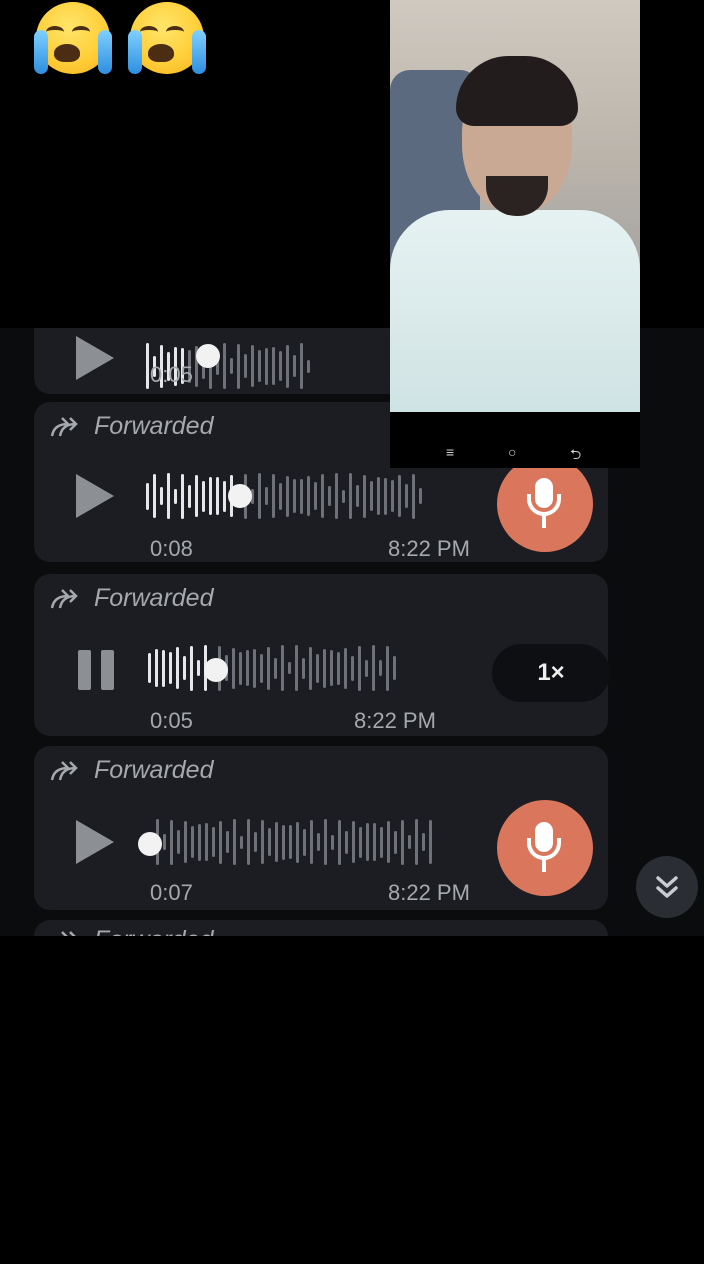 The height and width of the screenshot is (1264, 704). What do you see at coordinates (551, 673) in the screenshot?
I see `playback-speed-button: 1×` at bounding box center [551, 673].